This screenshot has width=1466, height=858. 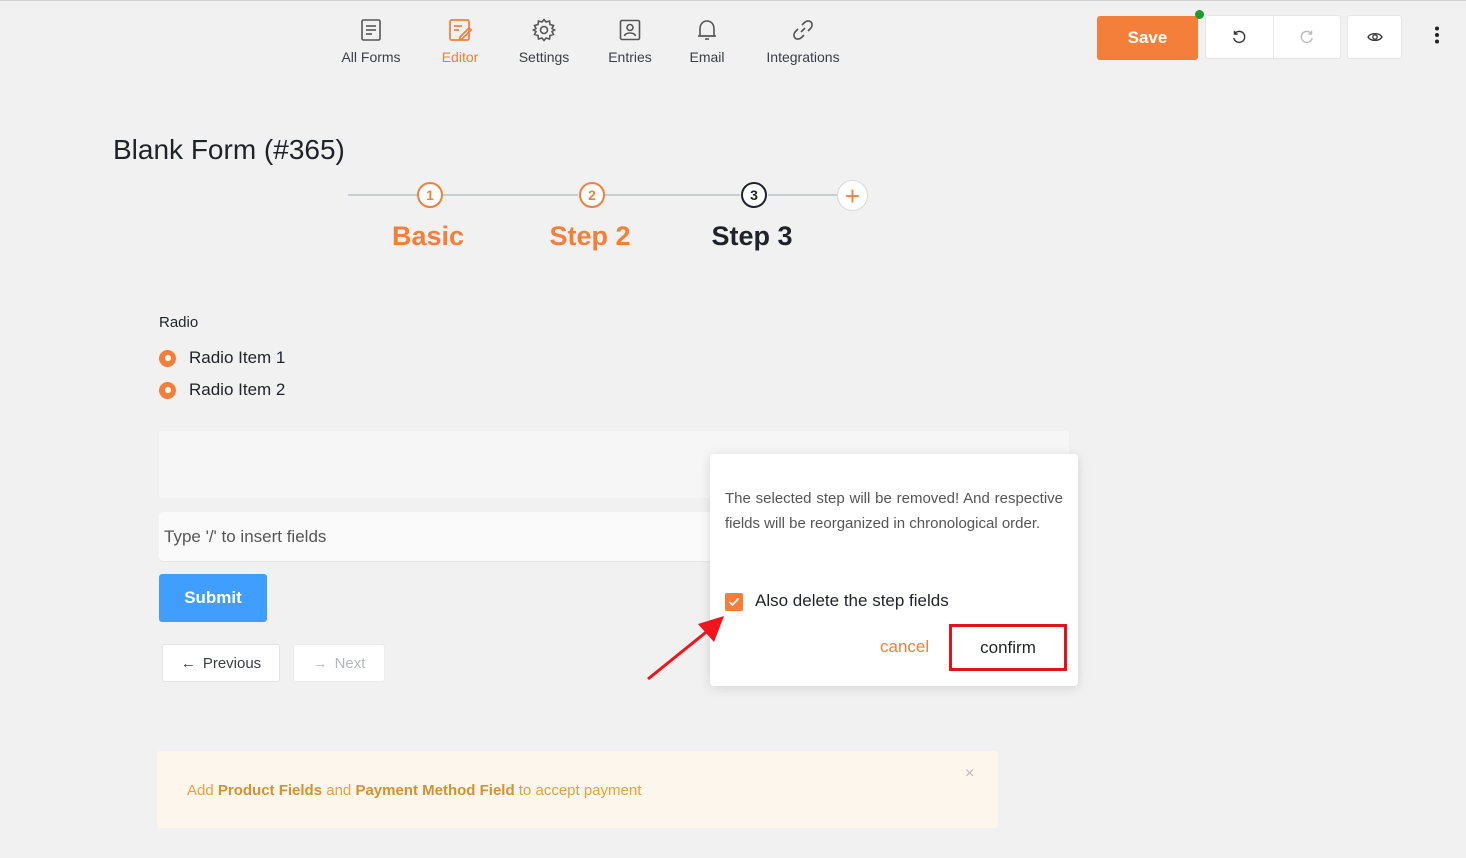 I want to click on arrow-right-icon: →, so click(x=320, y=663).